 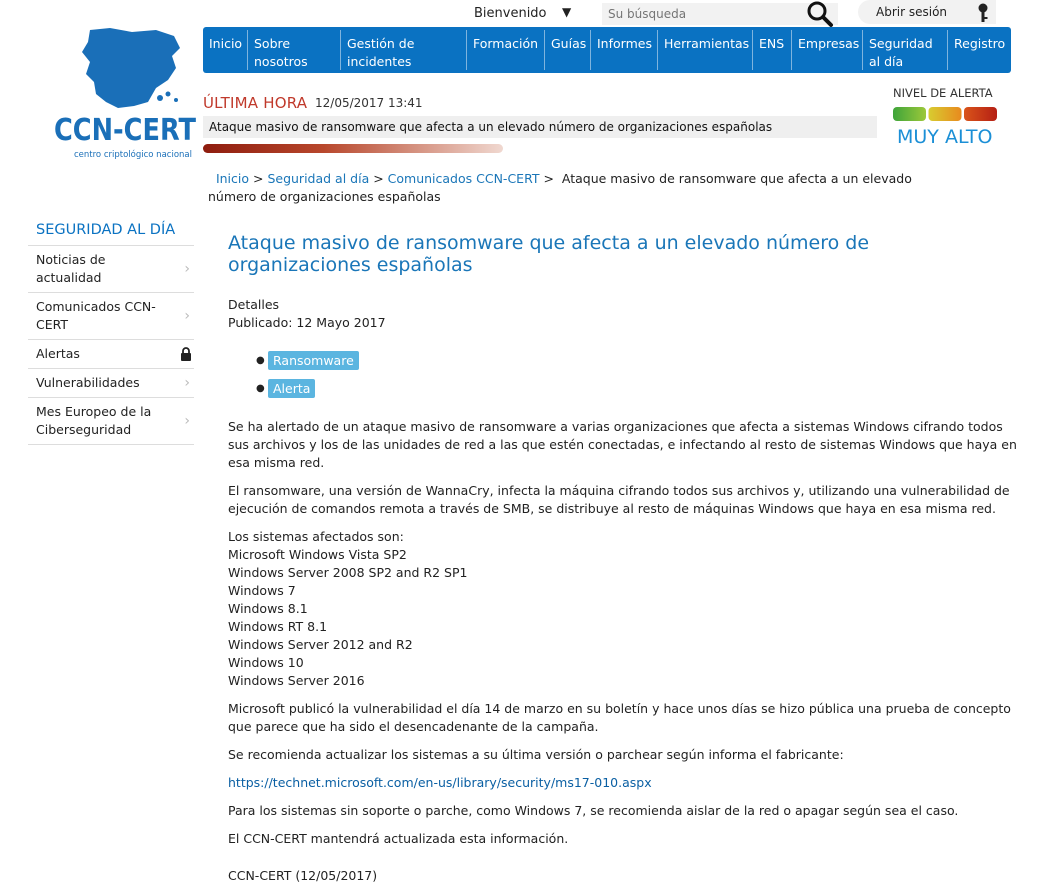 I want to click on nav-empresas: Empresas, so click(x=827, y=50).